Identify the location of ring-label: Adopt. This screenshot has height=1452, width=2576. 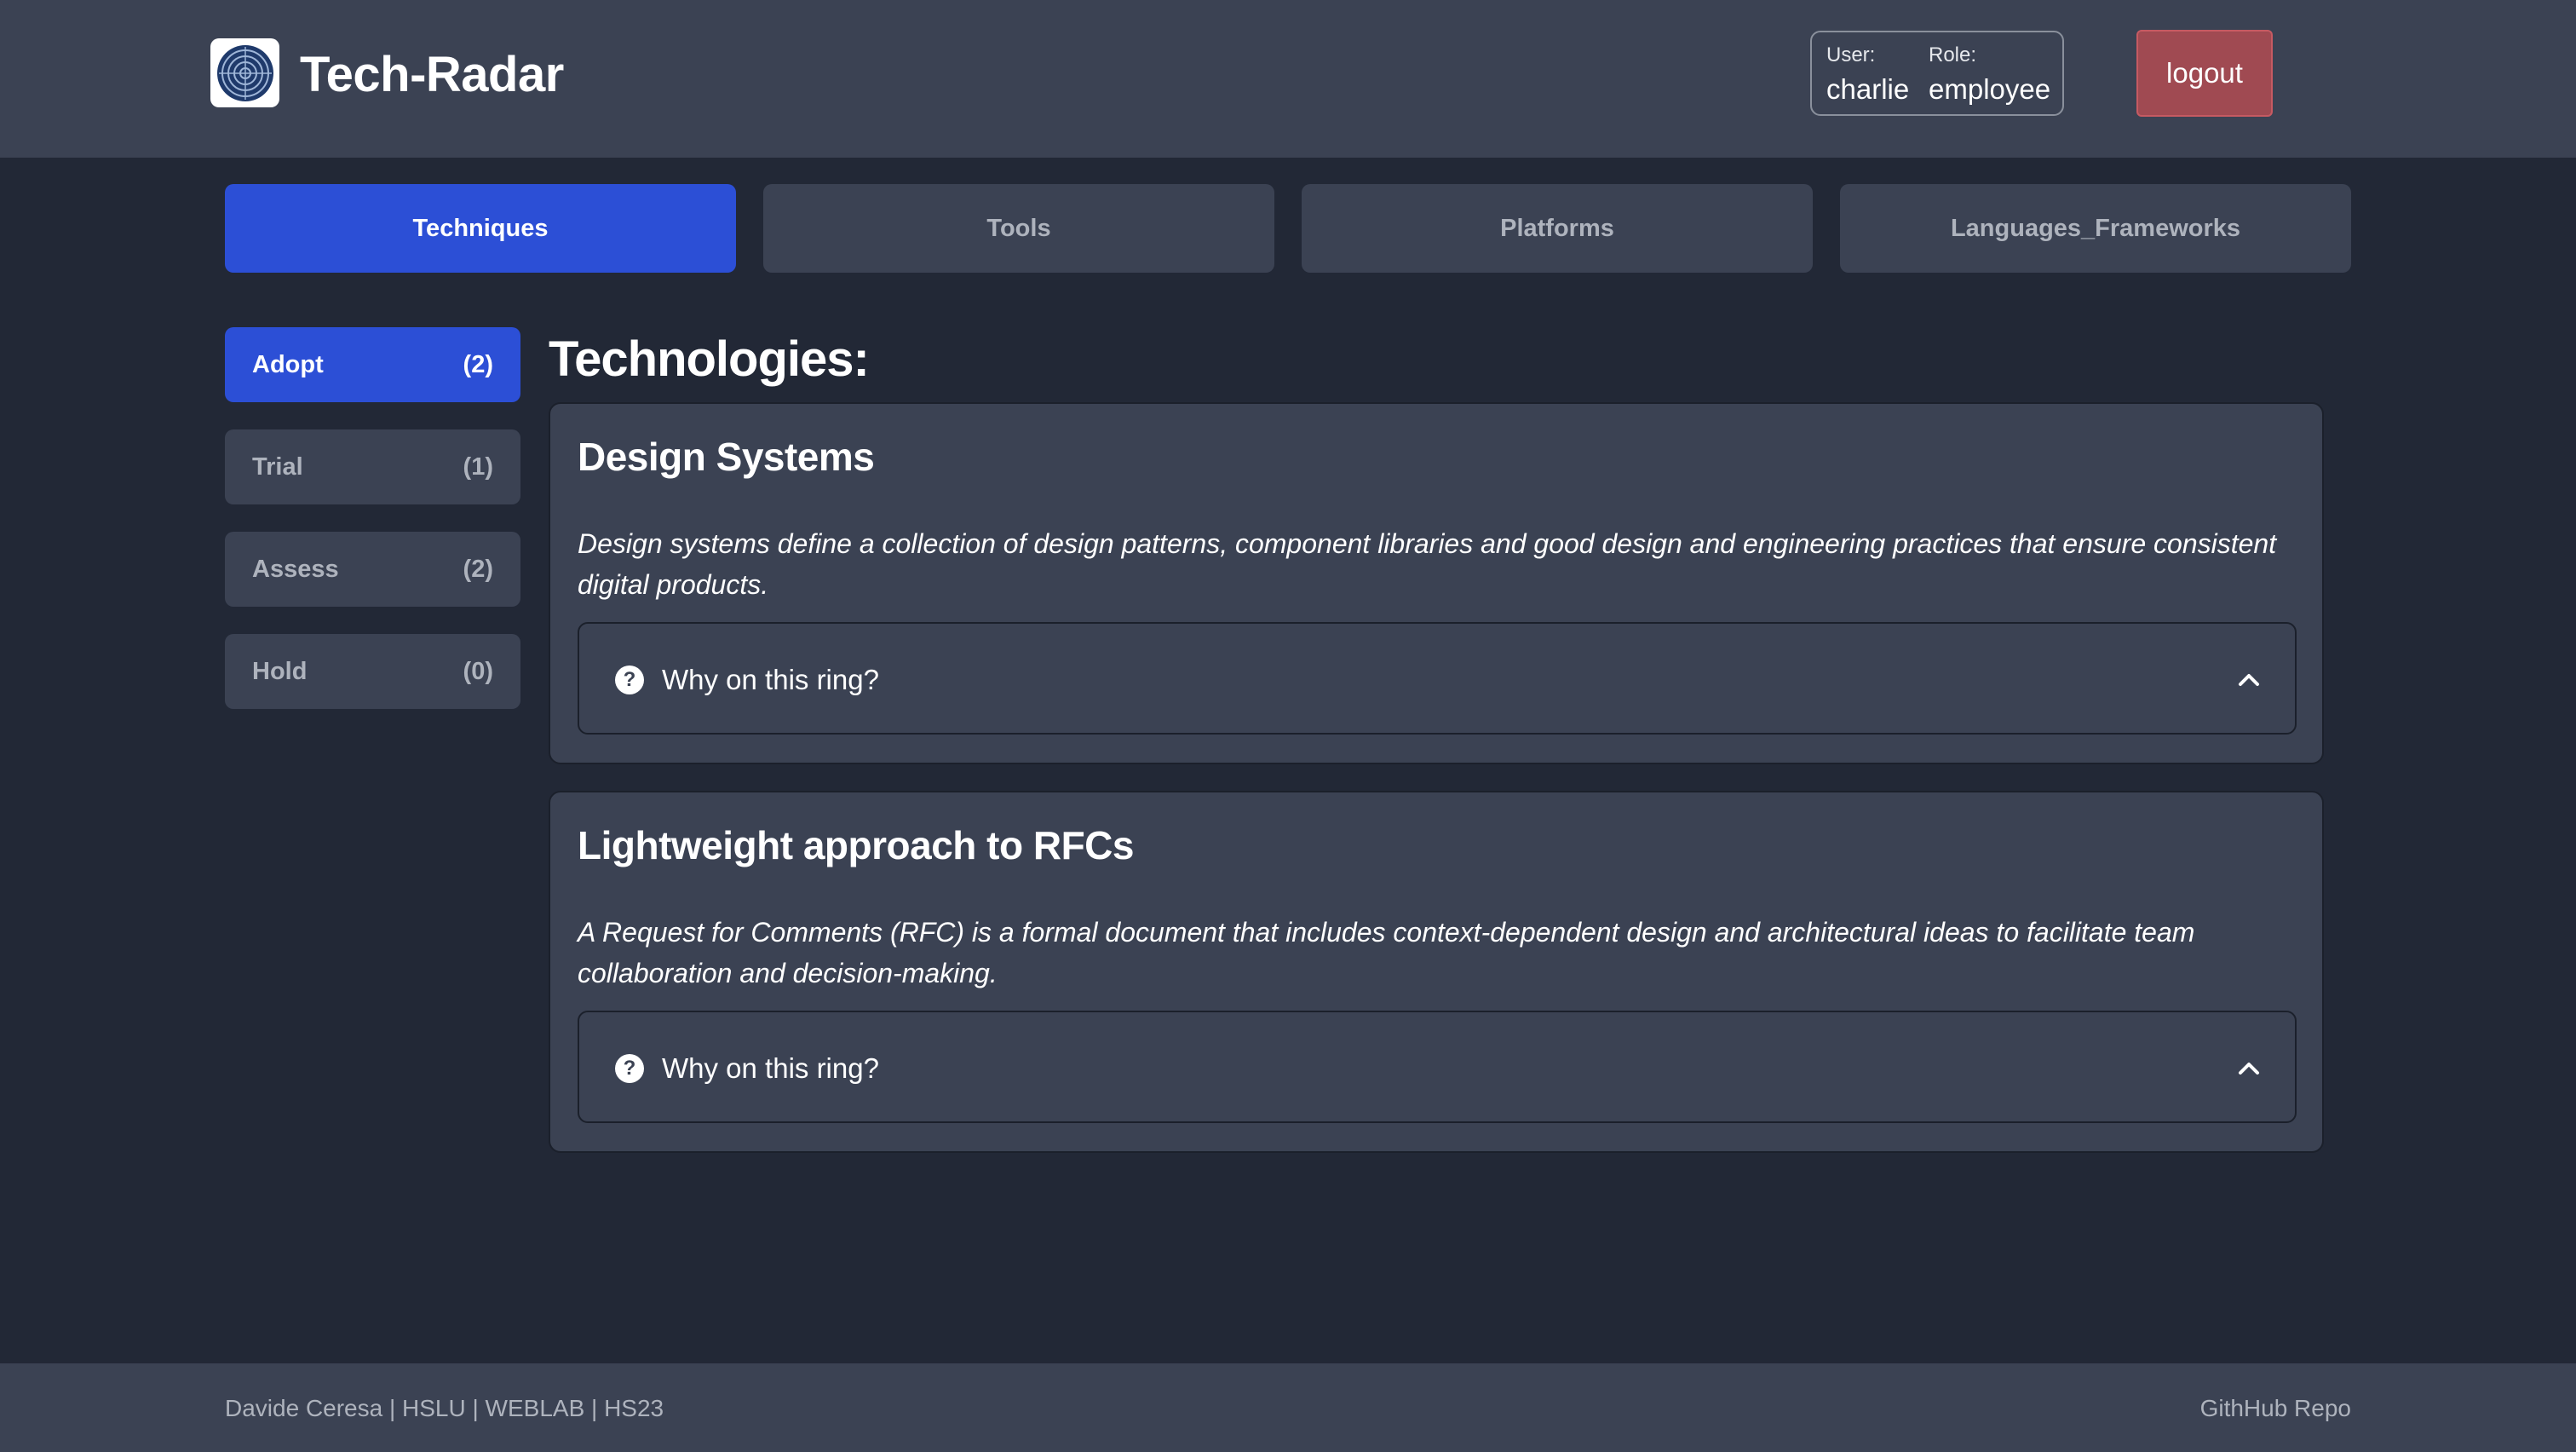
(288, 364).